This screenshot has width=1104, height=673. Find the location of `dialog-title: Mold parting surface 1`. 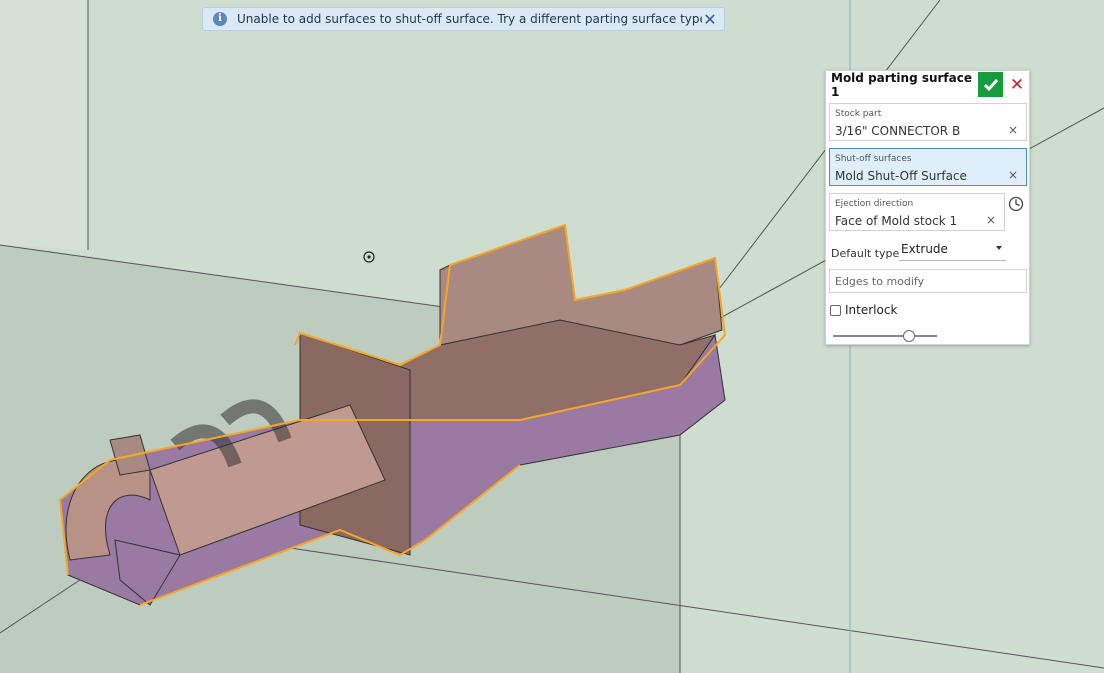

dialog-title: Mold parting surface 1 is located at coordinates (902, 84).